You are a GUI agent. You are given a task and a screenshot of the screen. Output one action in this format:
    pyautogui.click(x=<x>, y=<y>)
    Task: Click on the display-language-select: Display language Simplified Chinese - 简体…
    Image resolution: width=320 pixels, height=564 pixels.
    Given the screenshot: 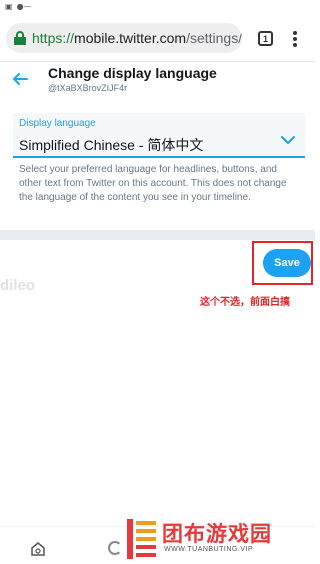 What is the action you would take?
    pyautogui.click(x=159, y=135)
    